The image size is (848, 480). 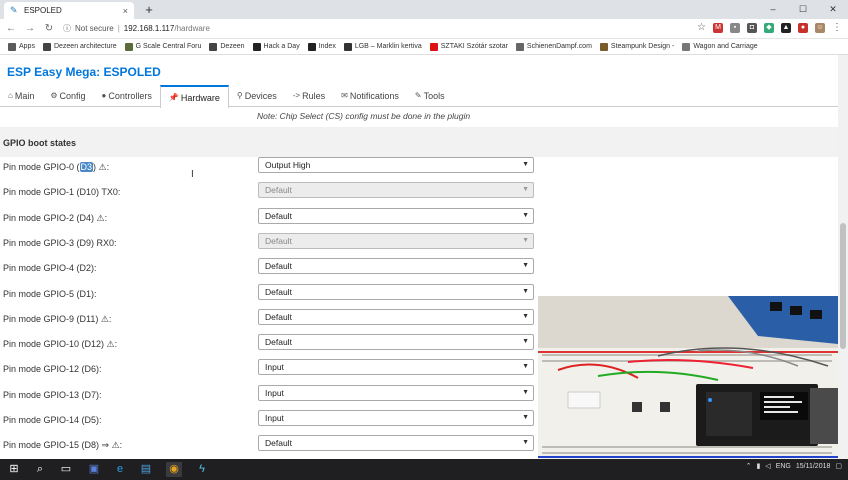 What do you see at coordinates (43, 10) in the screenshot?
I see `tab-title: ESPOLED` at bounding box center [43, 10].